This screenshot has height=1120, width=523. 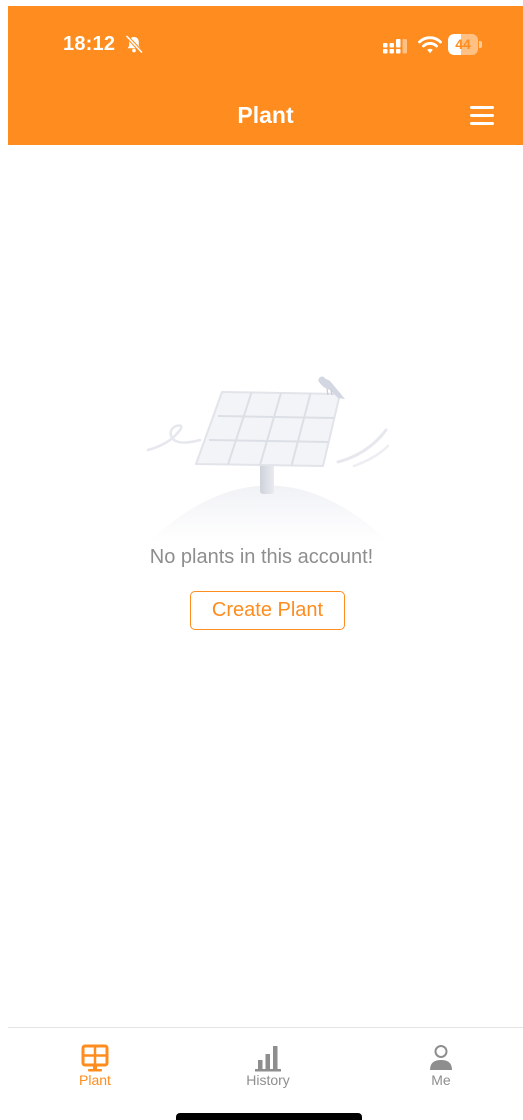 I want to click on battery-icon: 44, so click(x=465, y=44).